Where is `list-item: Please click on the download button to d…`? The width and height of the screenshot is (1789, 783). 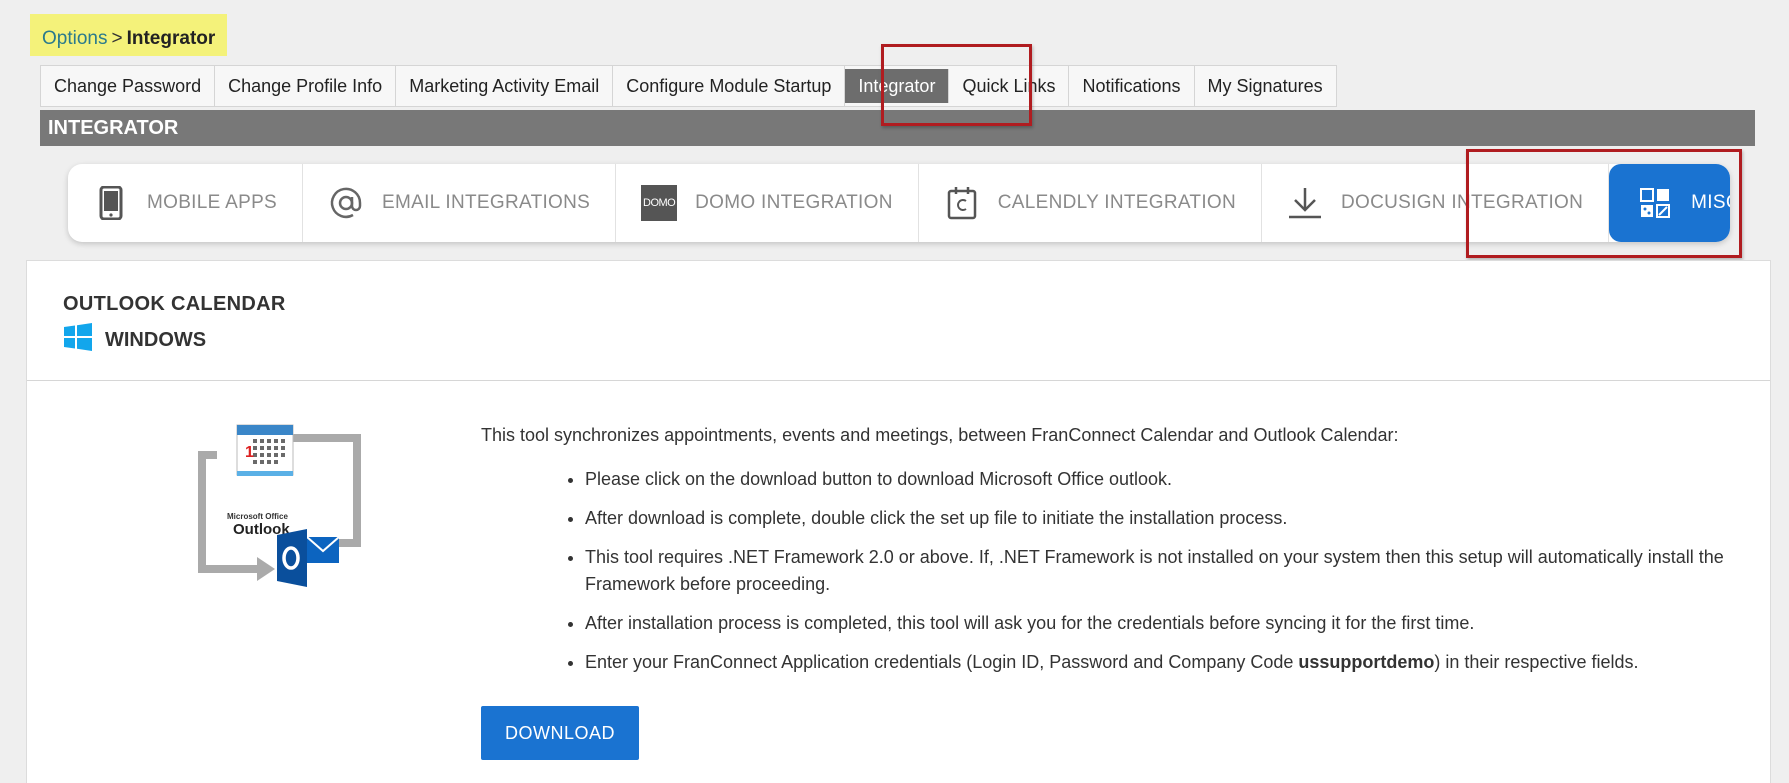
list-item: Please click on the download button to d… is located at coordinates (1163, 479).